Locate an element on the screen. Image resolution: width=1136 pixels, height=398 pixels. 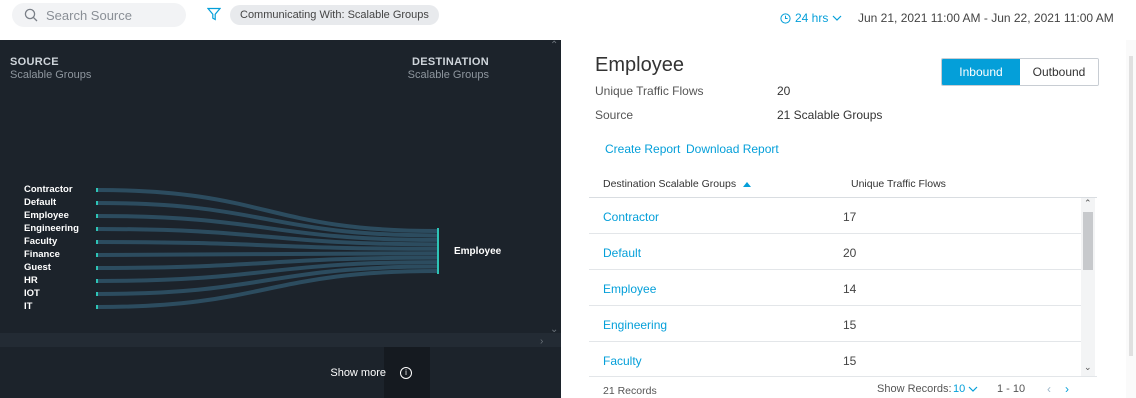
source-label-it: IT is located at coordinates (28, 306).